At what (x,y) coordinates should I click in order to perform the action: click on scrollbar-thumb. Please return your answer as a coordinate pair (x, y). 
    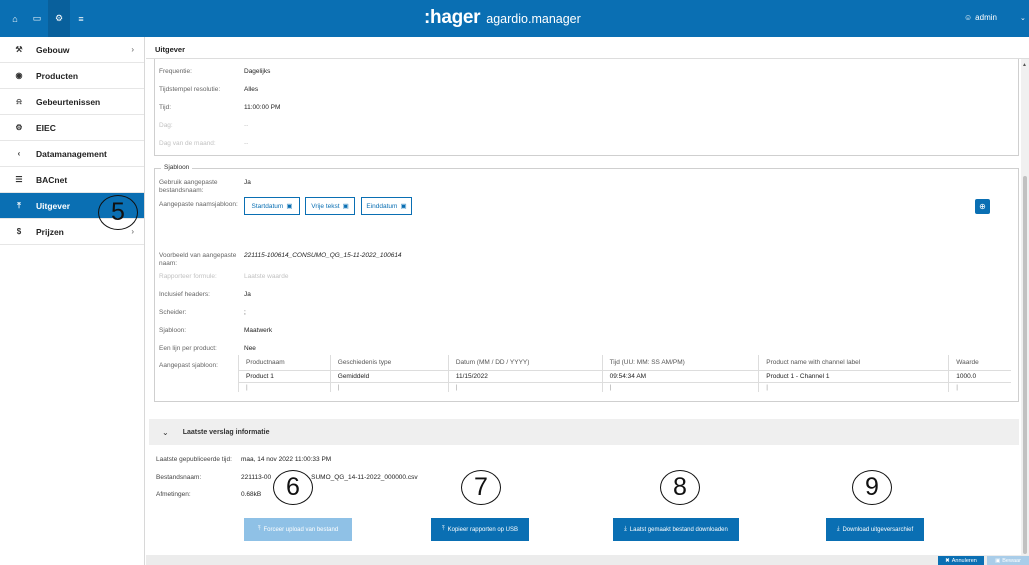
    Looking at the image, I should click on (1025, 365).